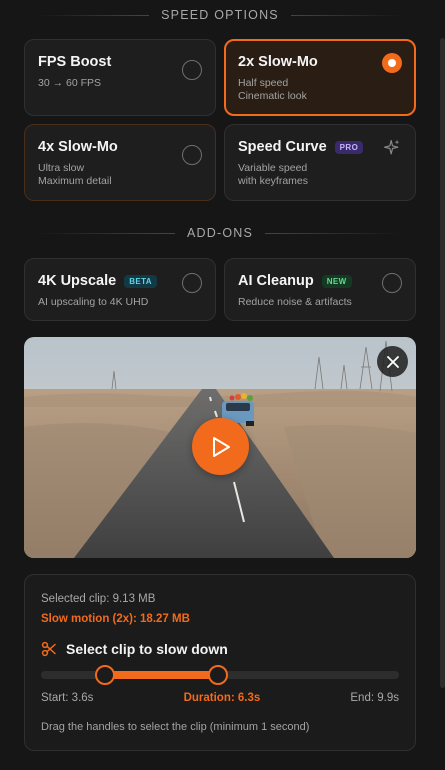 Image resolution: width=445 pixels, height=770 pixels. I want to click on range-labels: Start: 3.6s Duration: 6.3s End: 9.9s, so click(220, 698).